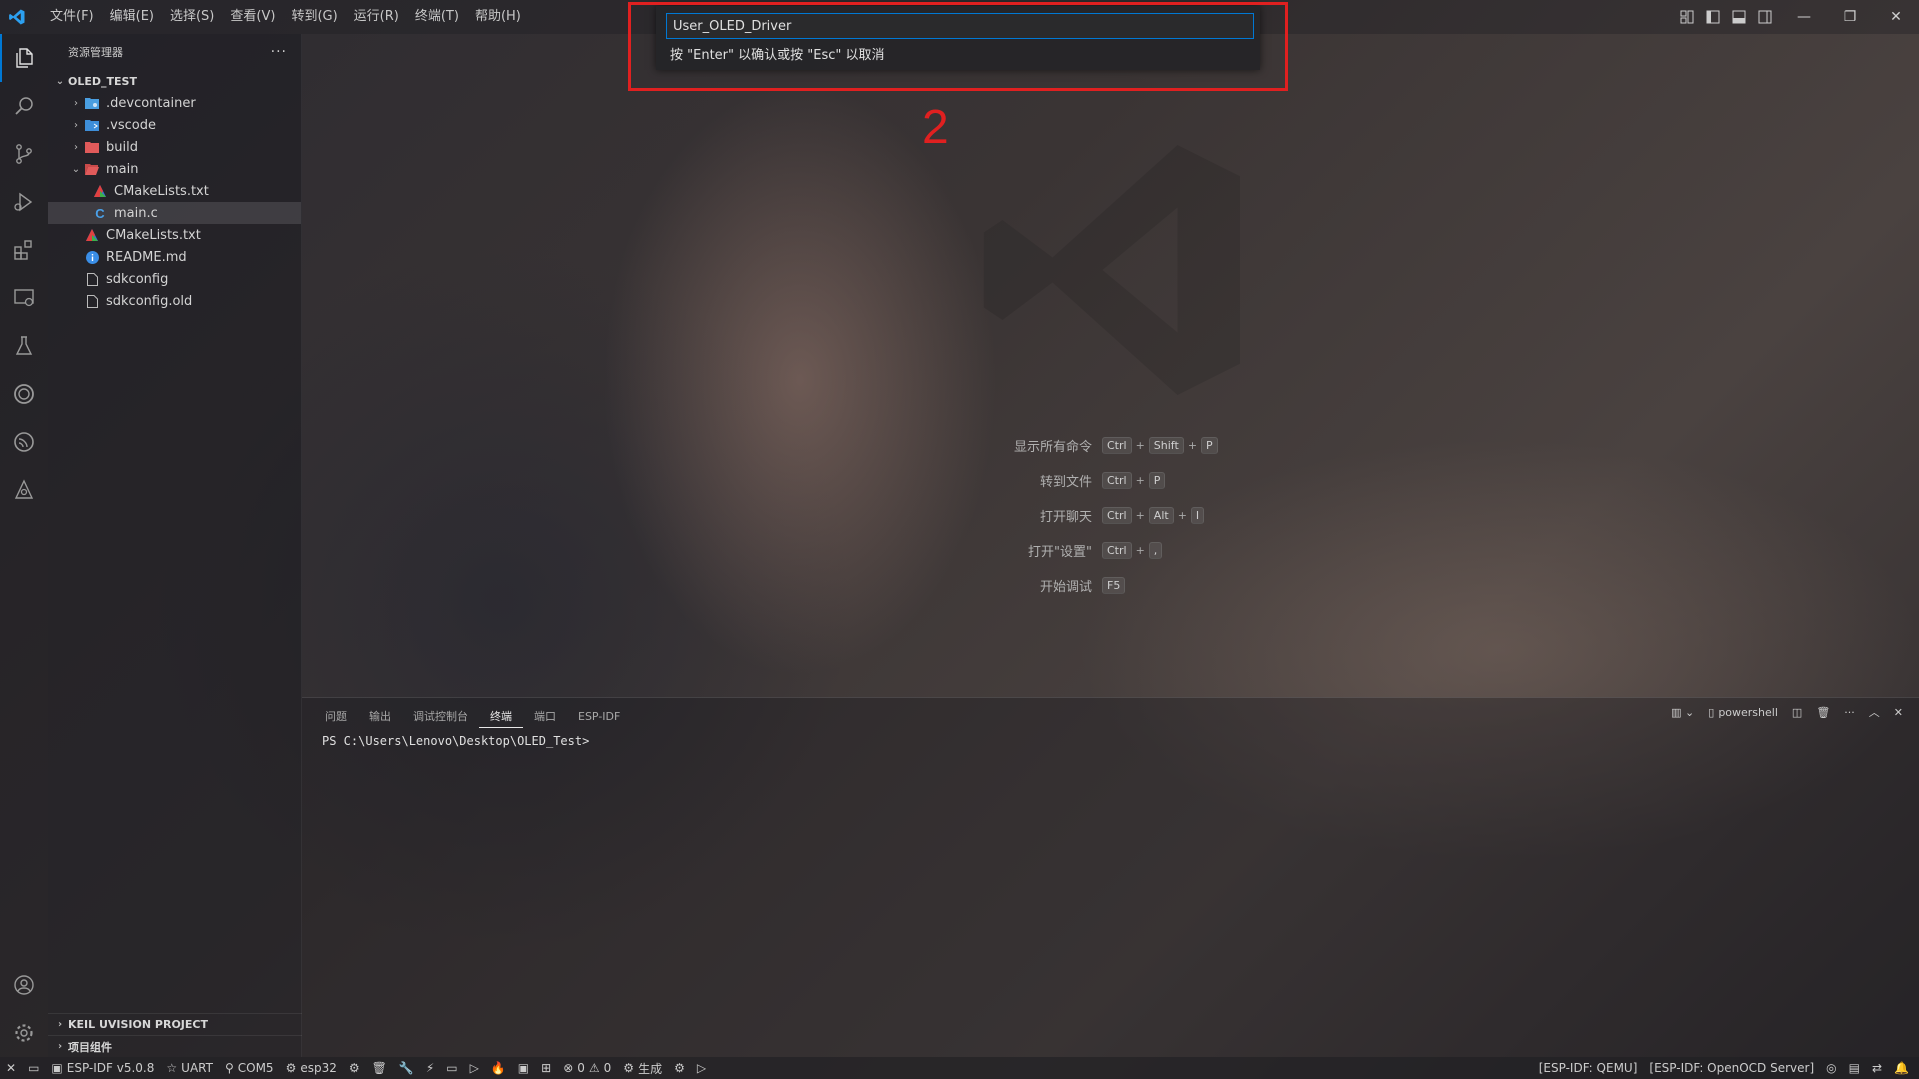 The image size is (1919, 1079). Describe the element at coordinates (24, 154) in the screenshot. I see `source-control-icon` at that location.